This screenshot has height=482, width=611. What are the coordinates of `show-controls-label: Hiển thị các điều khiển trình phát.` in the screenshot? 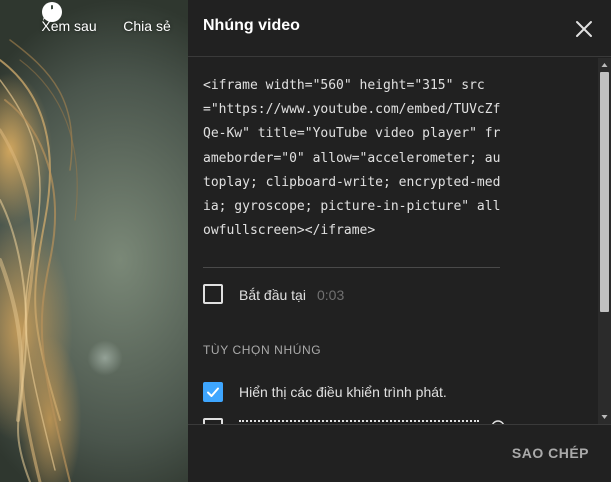 It's located at (343, 392).